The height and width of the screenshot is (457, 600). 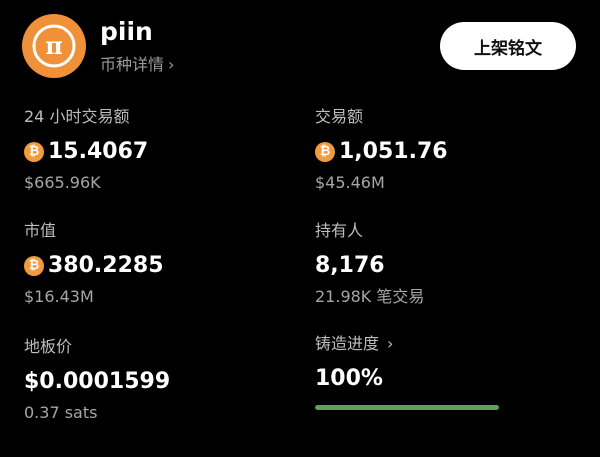 What do you see at coordinates (350, 182) in the screenshot?
I see `stat-usd-value: $45.46M` at bounding box center [350, 182].